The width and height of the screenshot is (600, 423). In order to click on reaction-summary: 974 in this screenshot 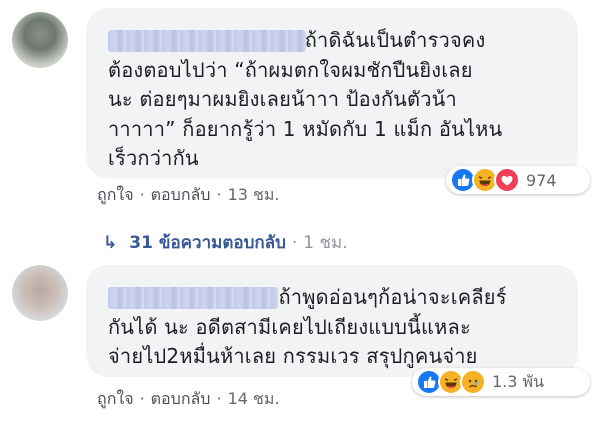, I will do `click(518, 180)`.